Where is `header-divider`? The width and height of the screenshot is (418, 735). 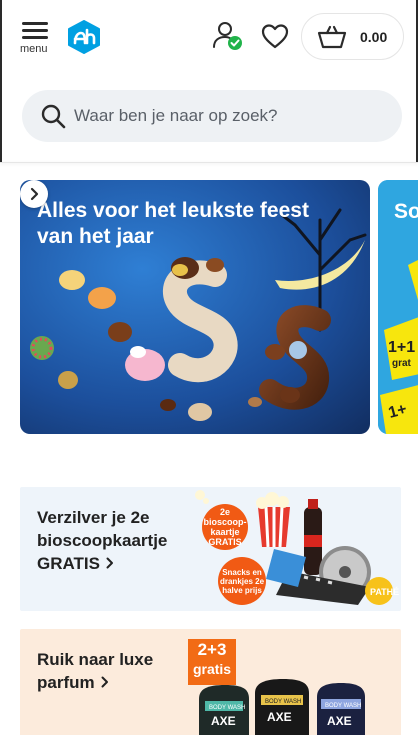
header-divider is located at coordinates (209, 162).